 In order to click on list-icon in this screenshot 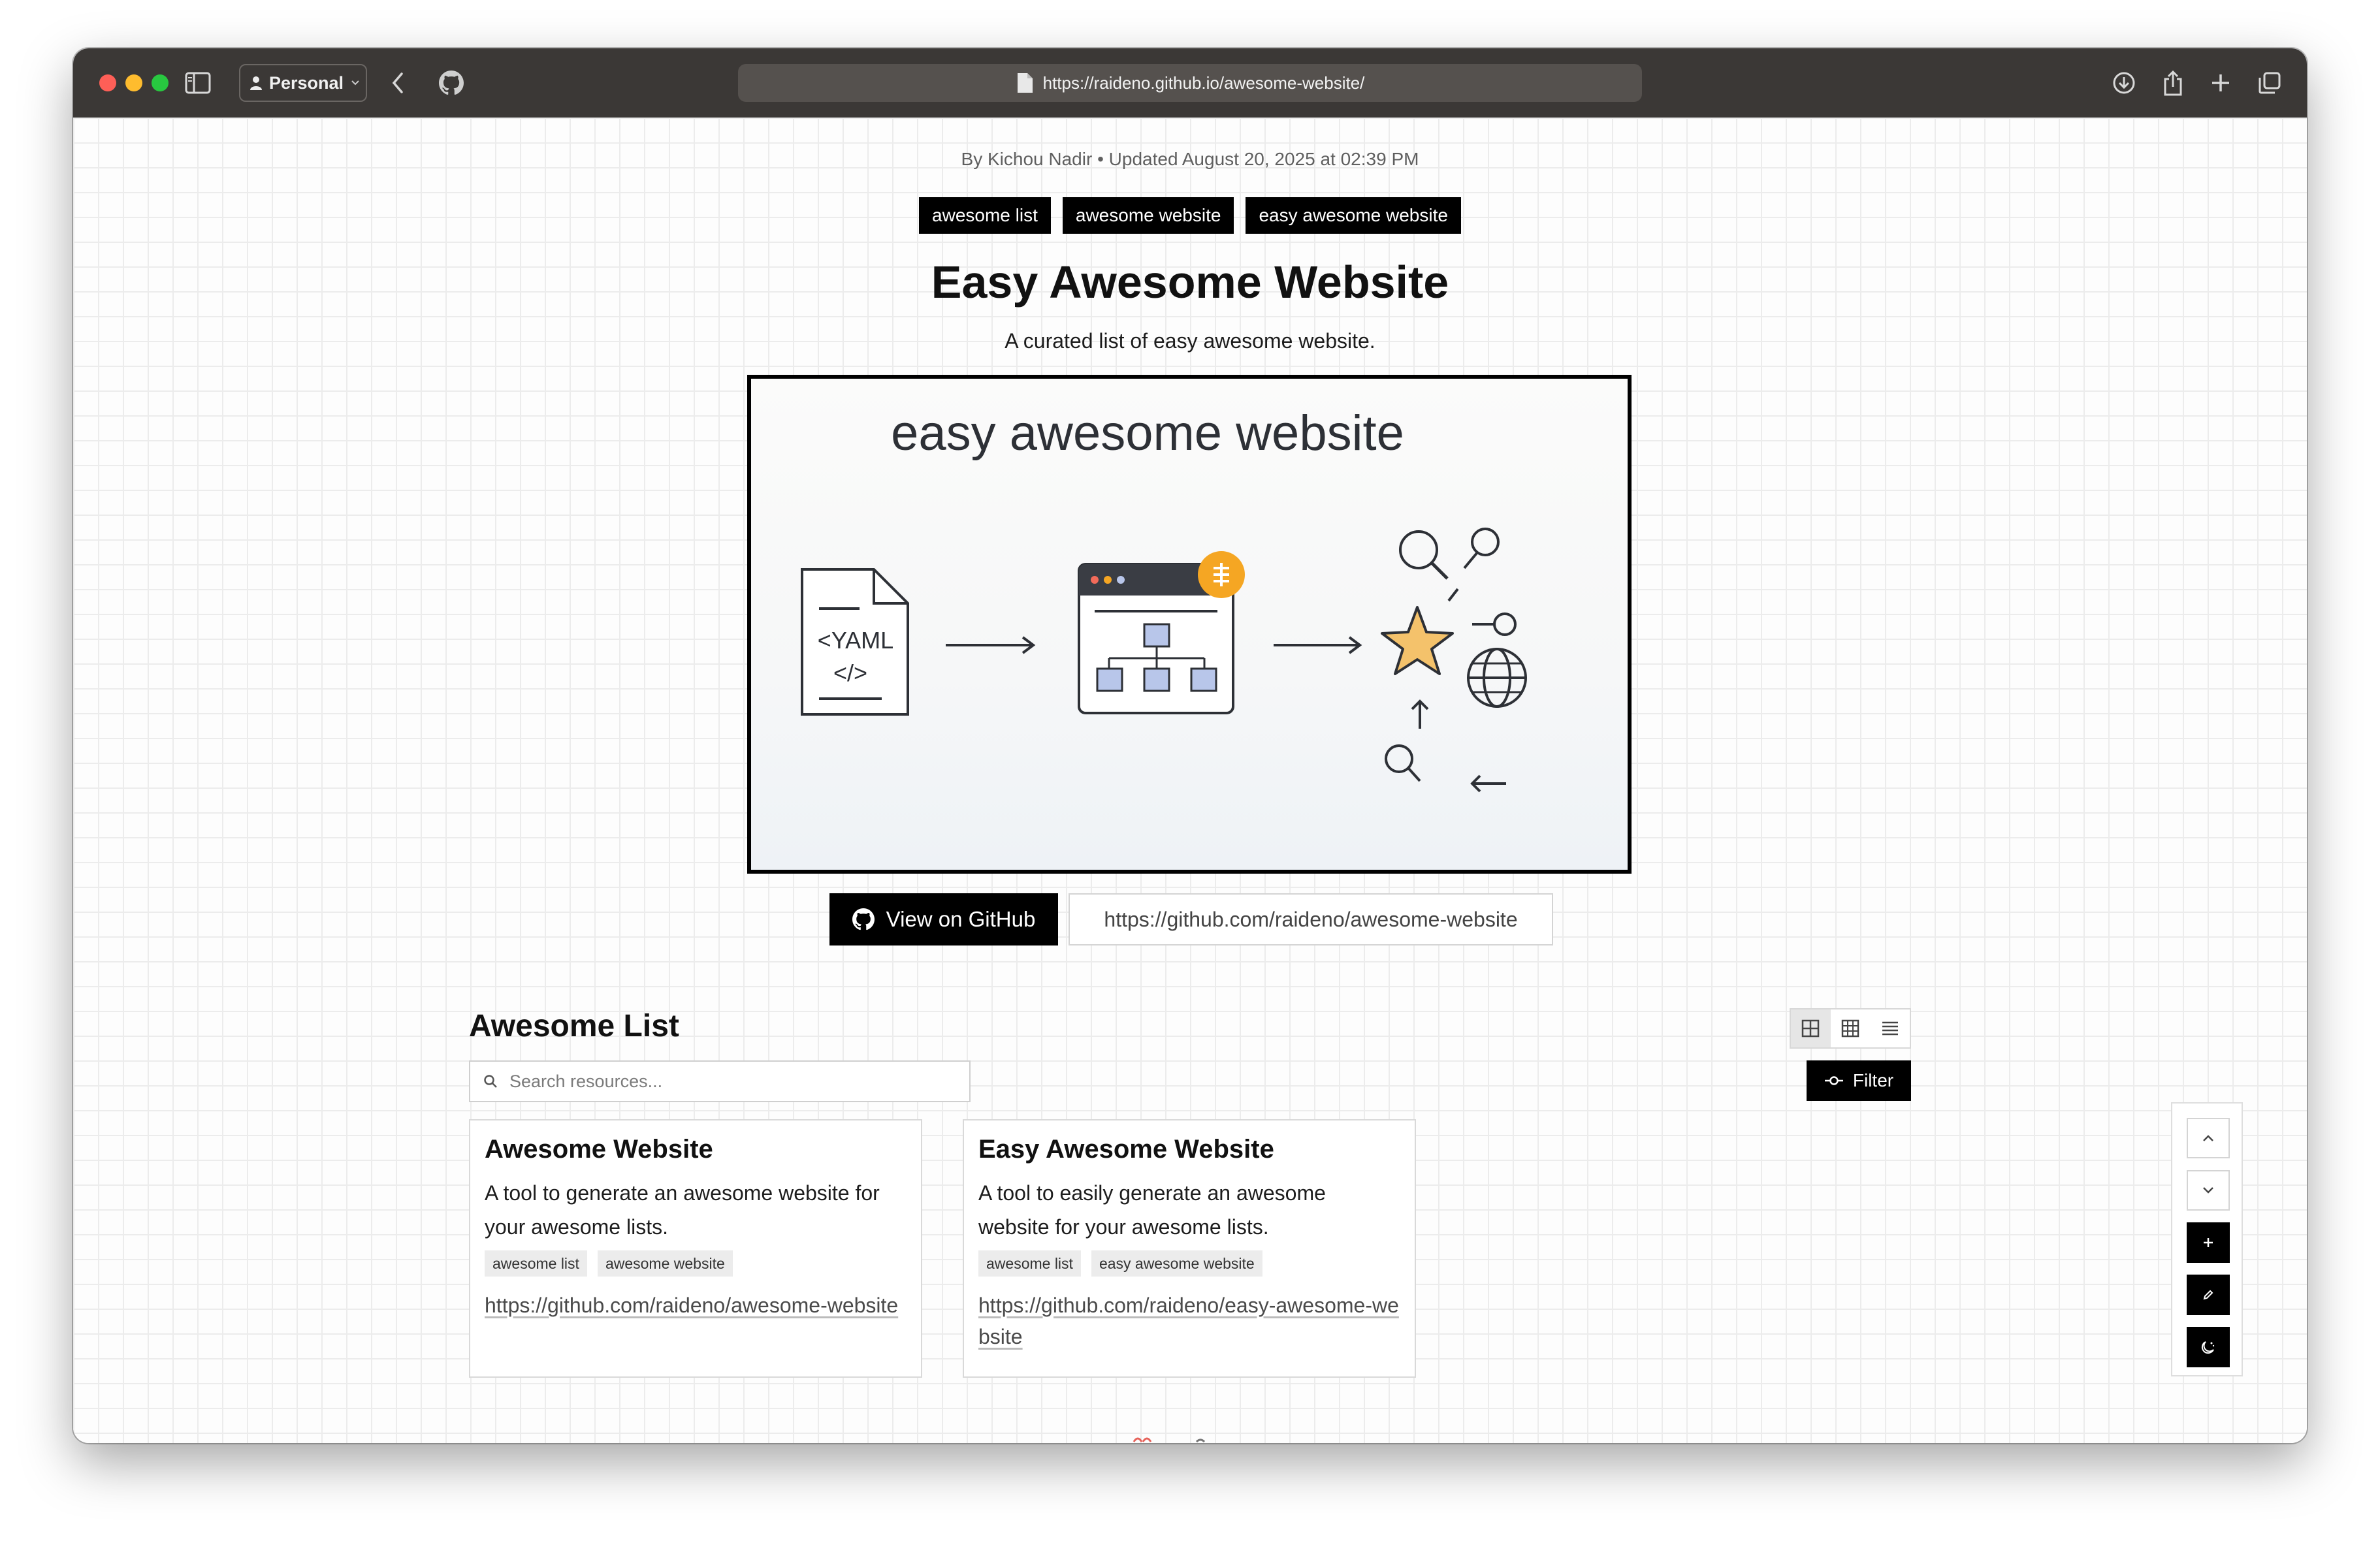, I will do `click(1890, 1028)`.